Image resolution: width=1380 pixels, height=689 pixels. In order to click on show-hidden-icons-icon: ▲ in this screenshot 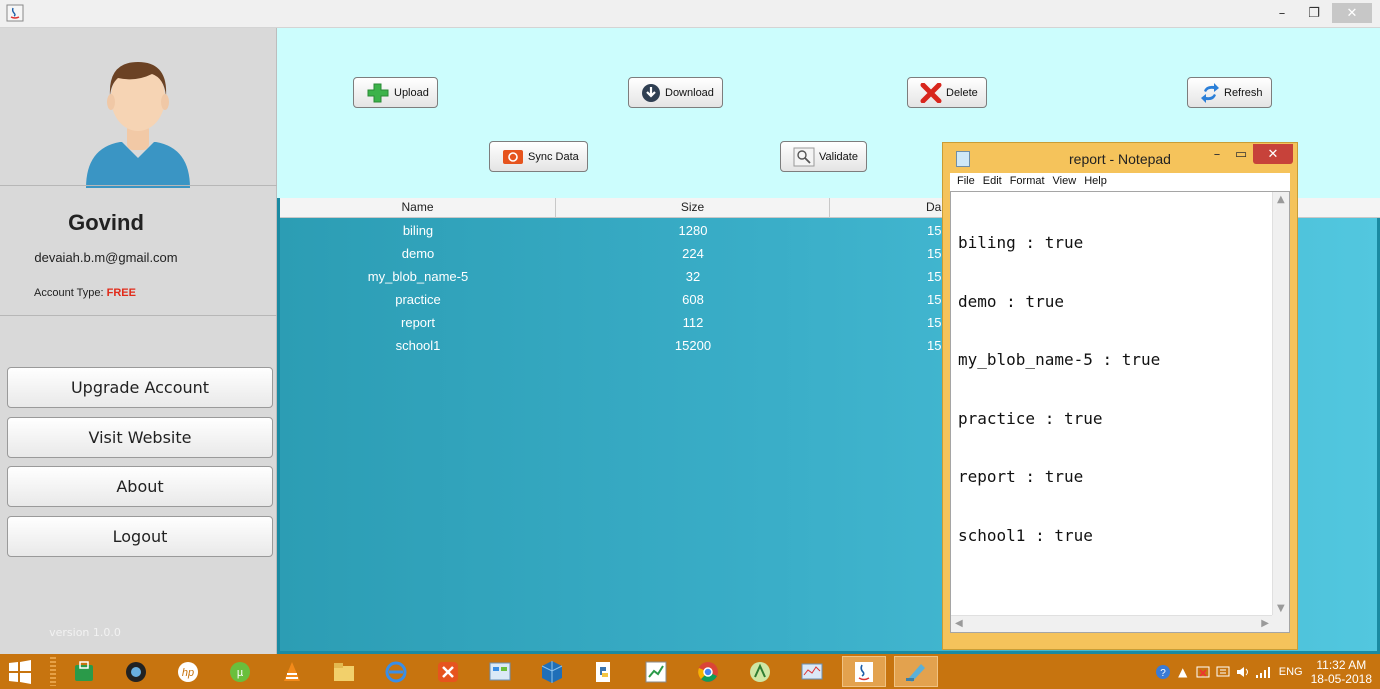, I will do `click(1183, 671)`.